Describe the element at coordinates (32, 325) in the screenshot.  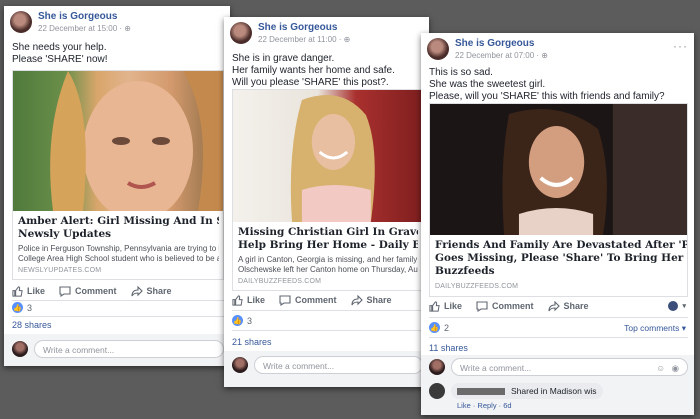
I see `shares-count: 28 shares` at that location.